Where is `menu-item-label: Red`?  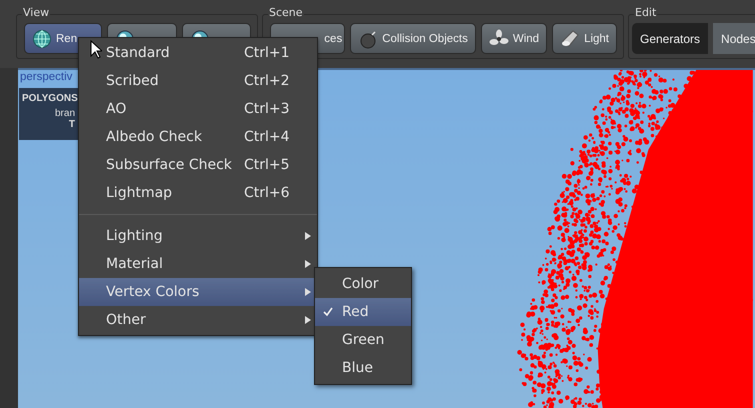
menu-item-label: Red is located at coordinates (355, 312).